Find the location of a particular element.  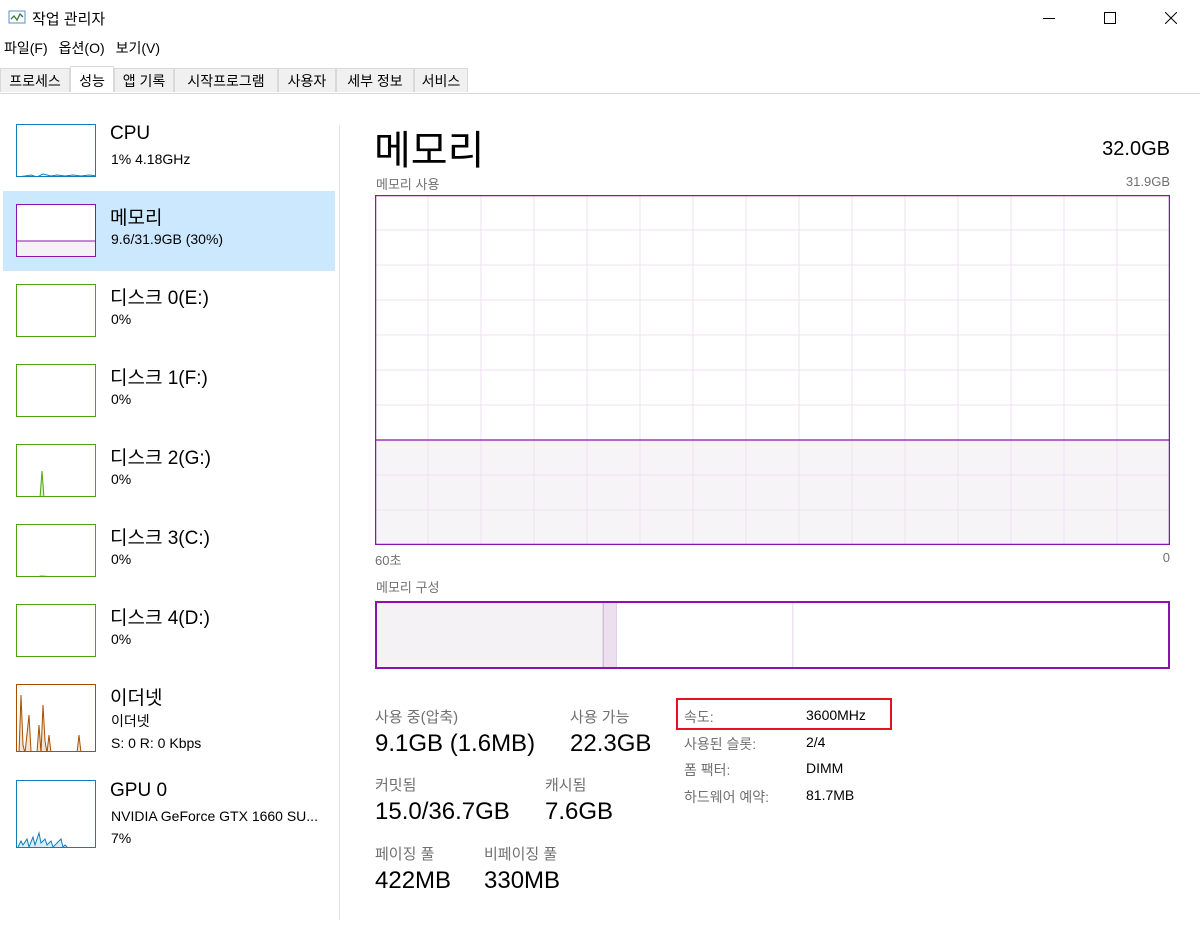

sidebar-item-ethernet: 이더넷 이더넷 S: 0 R: 0 Kbps is located at coordinates (169, 711).